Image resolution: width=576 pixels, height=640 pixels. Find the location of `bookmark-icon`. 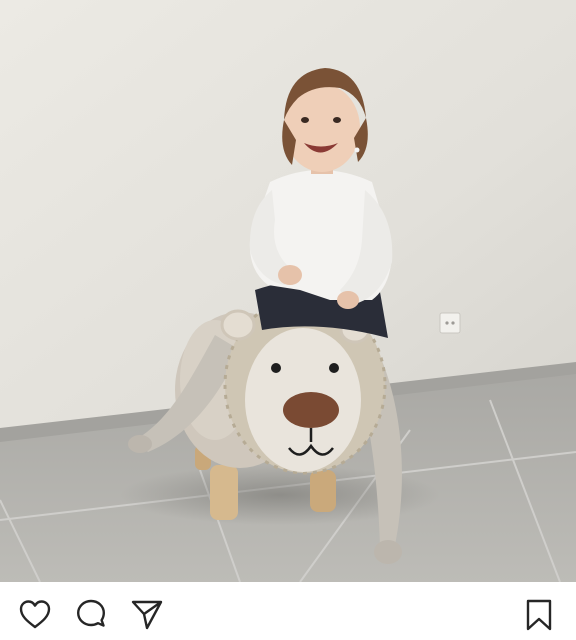

bookmark-icon is located at coordinates (539, 615).